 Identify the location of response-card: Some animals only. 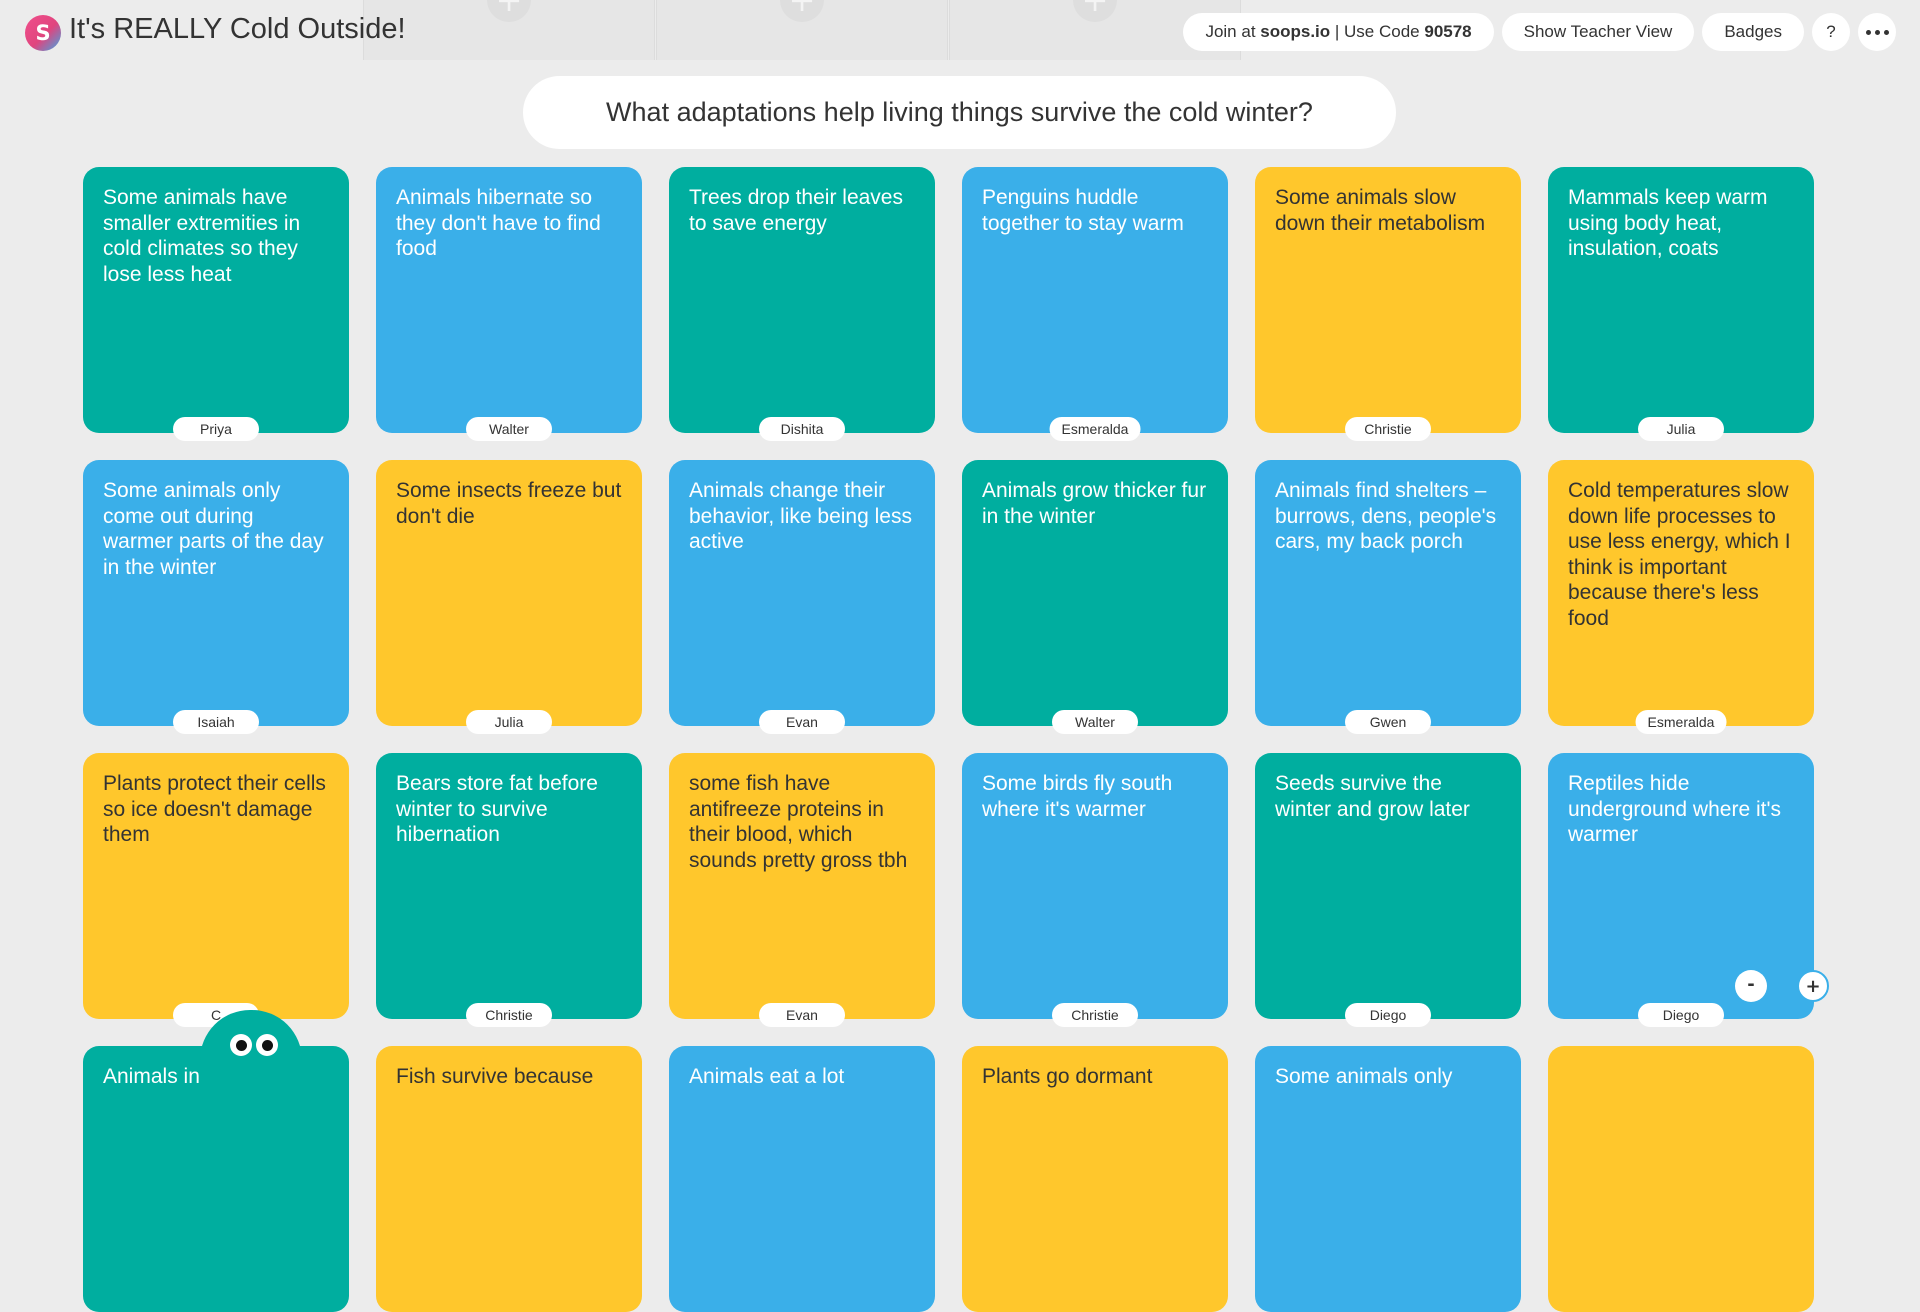
(1388, 1179).